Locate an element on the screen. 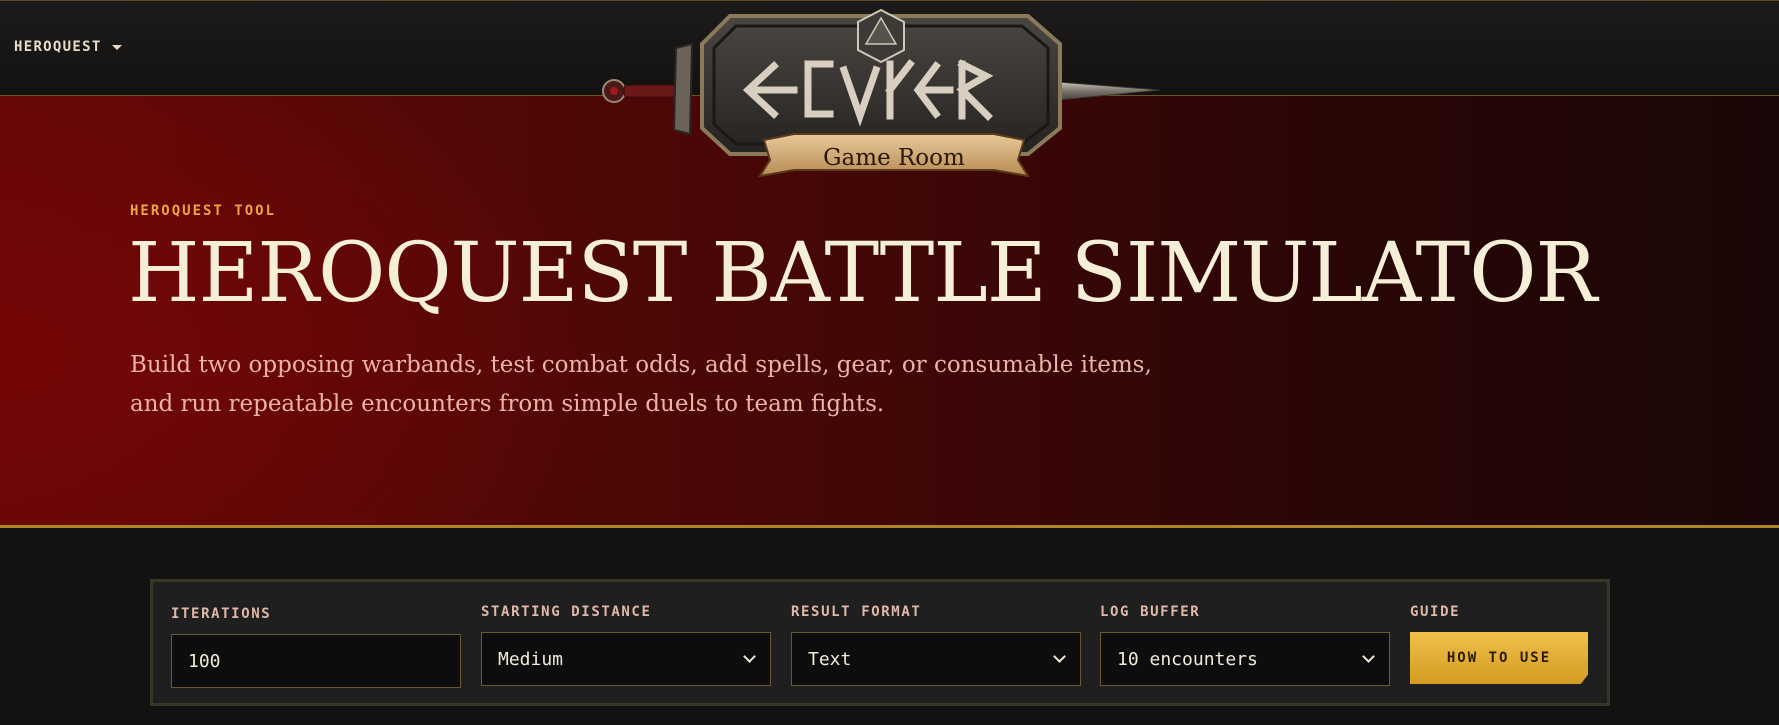 The width and height of the screenshot is (1779, 725). logo-emblem-icon: Game Room is located at coordinates (881, 93).